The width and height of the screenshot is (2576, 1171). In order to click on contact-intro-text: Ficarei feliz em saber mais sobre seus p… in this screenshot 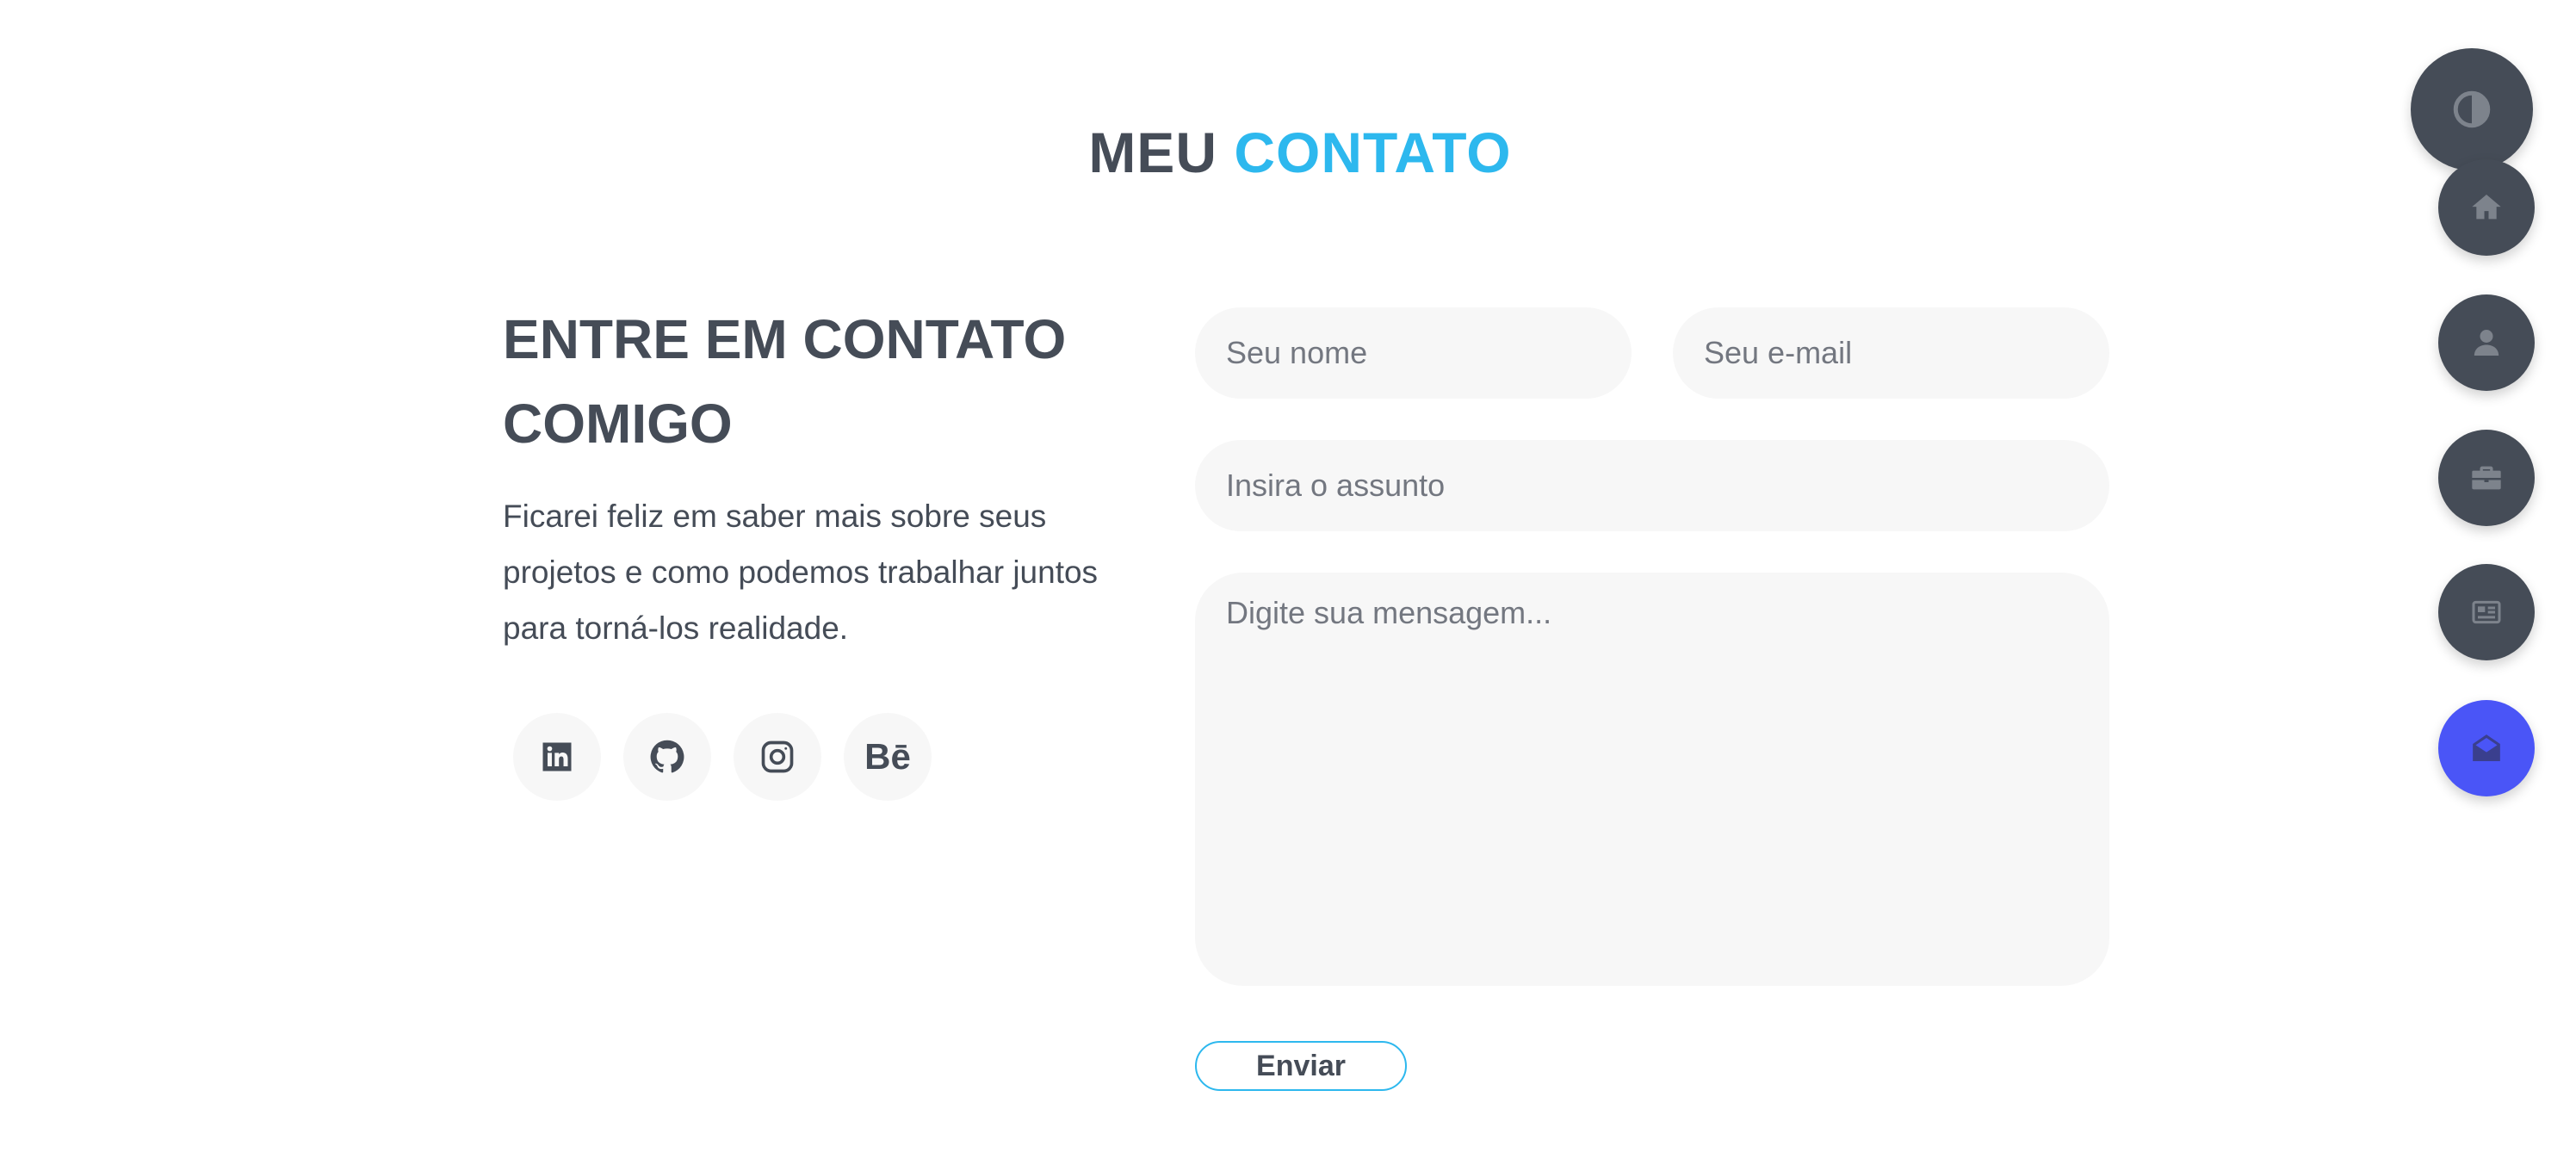, I will do `click(801, 573)`.